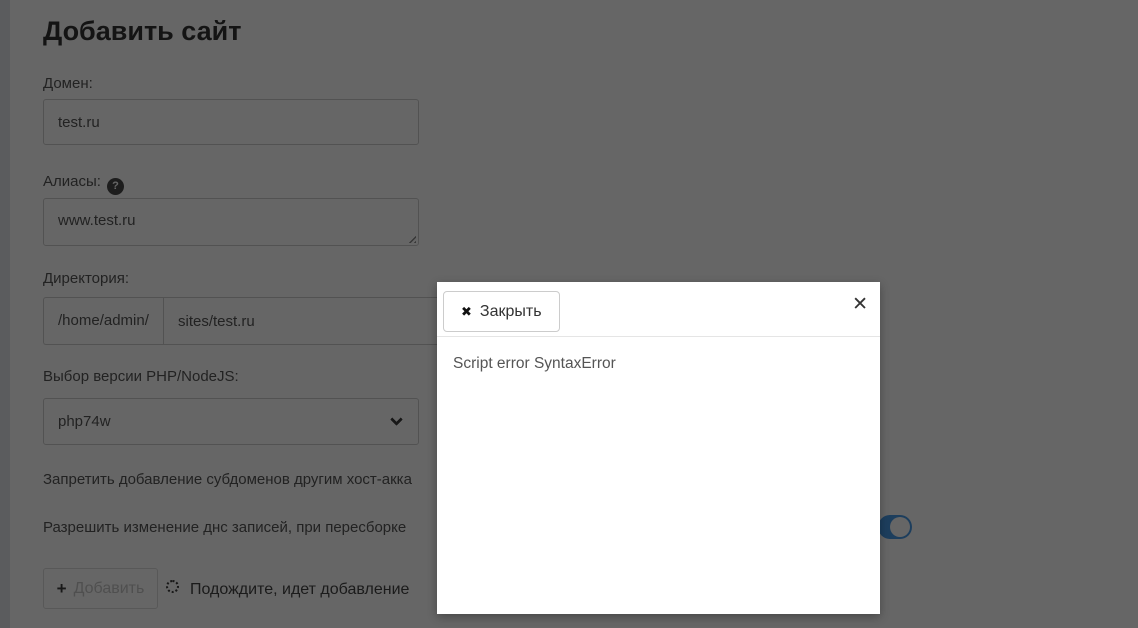 This screenshot has height=628, width=1138. I want to click on modal-close-button: ✖ Закрыть, so click(501, 311).